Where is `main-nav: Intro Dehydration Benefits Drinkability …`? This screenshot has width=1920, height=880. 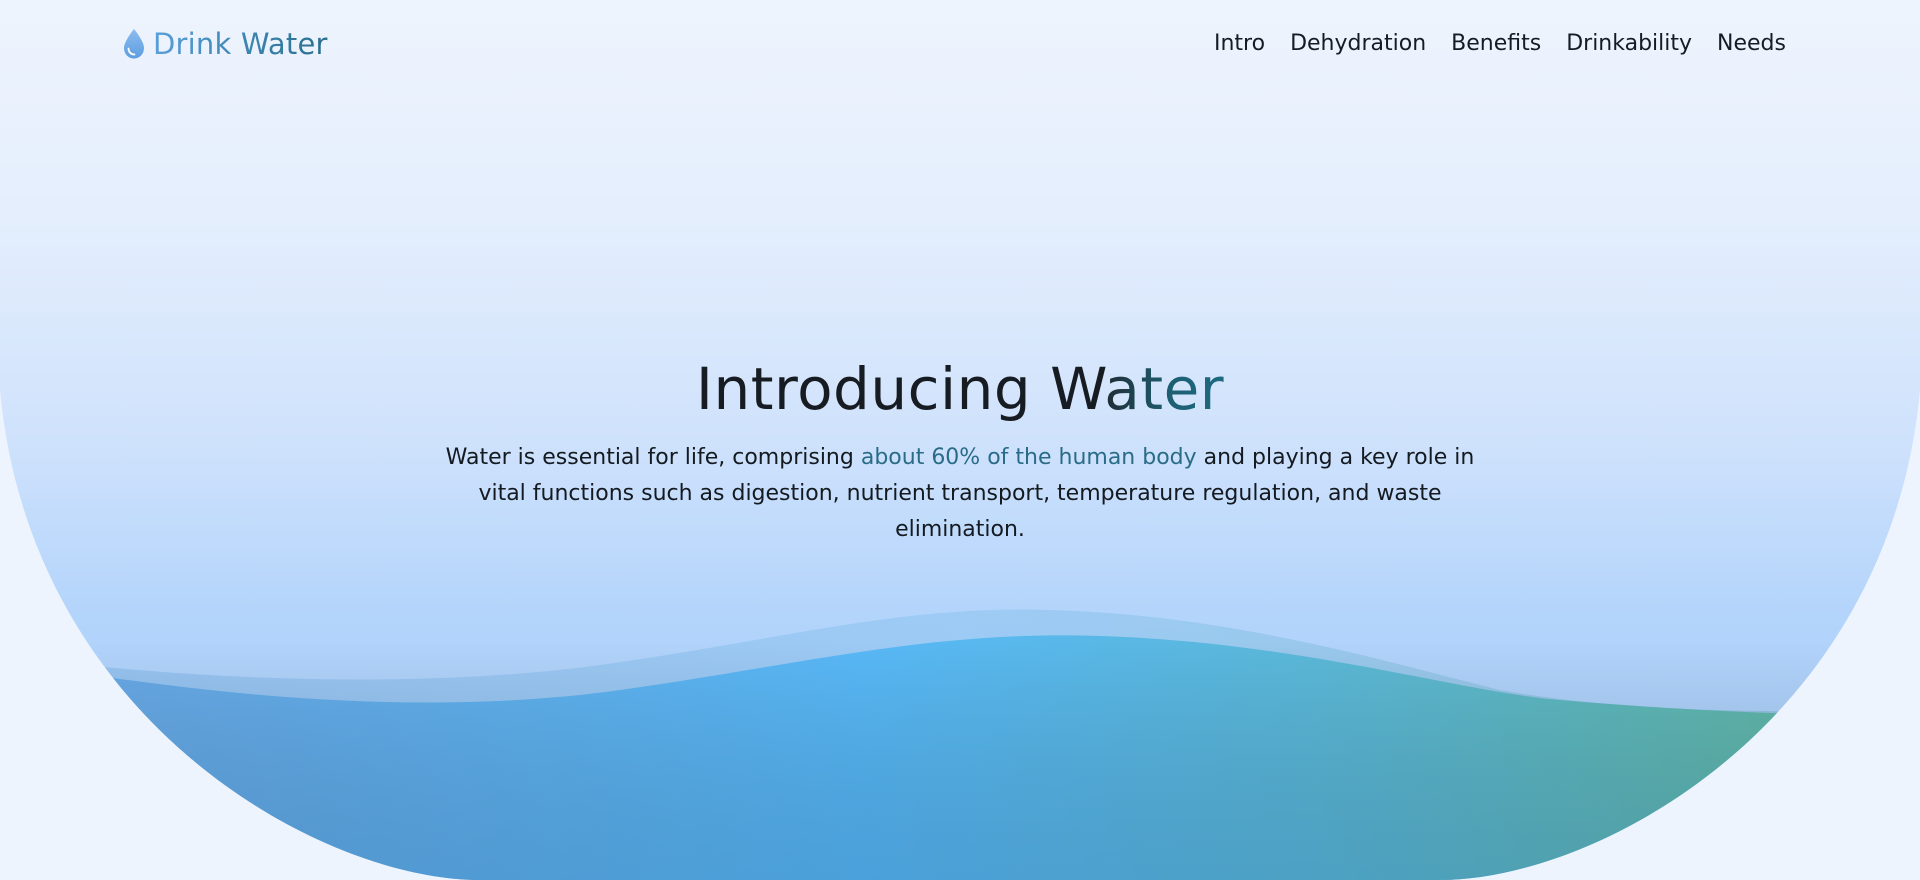
main-nav: Intro Dehydration Benefits Drinkability … is located at coordinates (1500, 44).